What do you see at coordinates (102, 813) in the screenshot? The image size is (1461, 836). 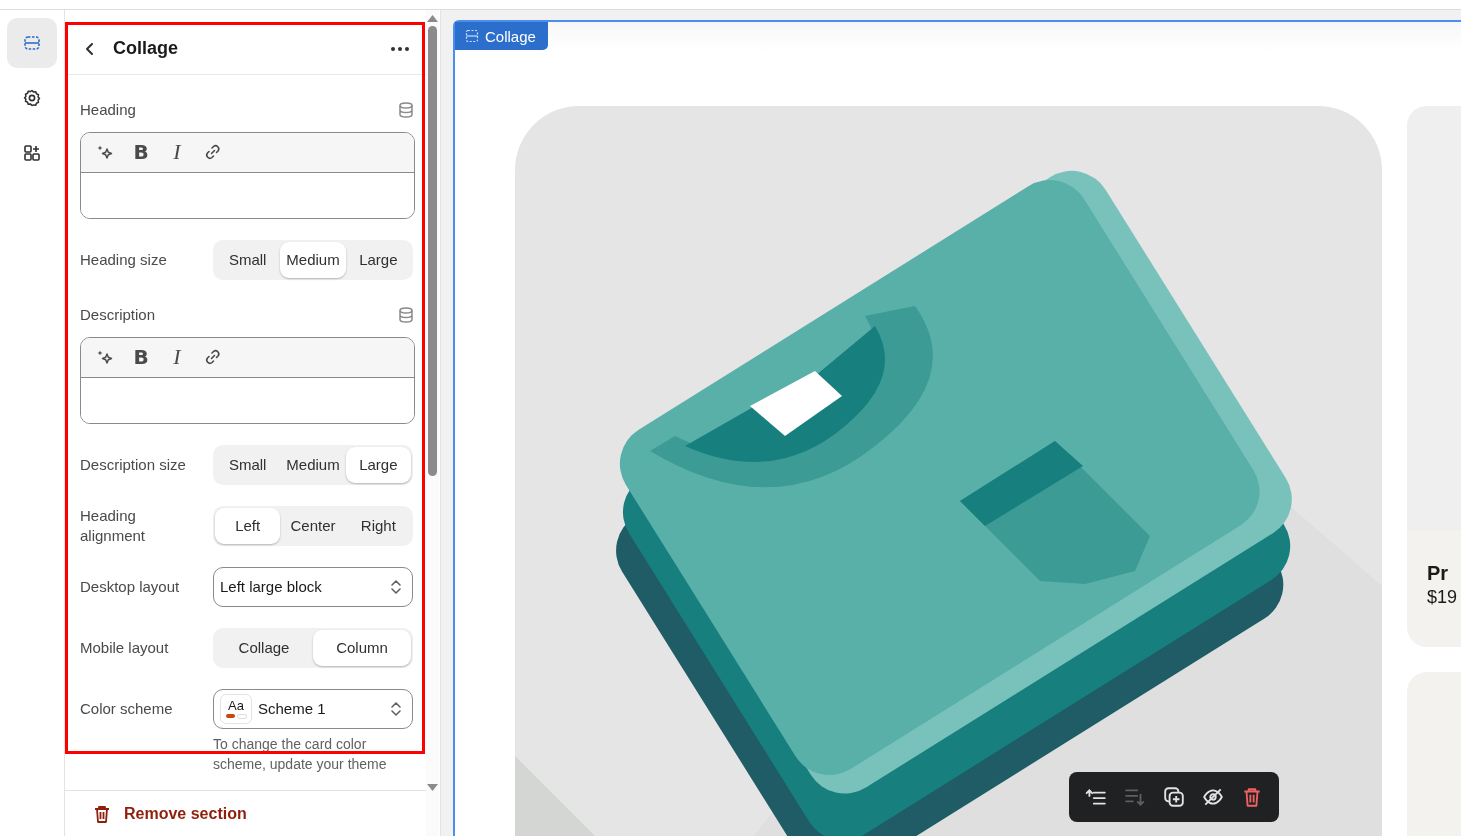 I see `trash-icon` at bounding box center [102, 813].